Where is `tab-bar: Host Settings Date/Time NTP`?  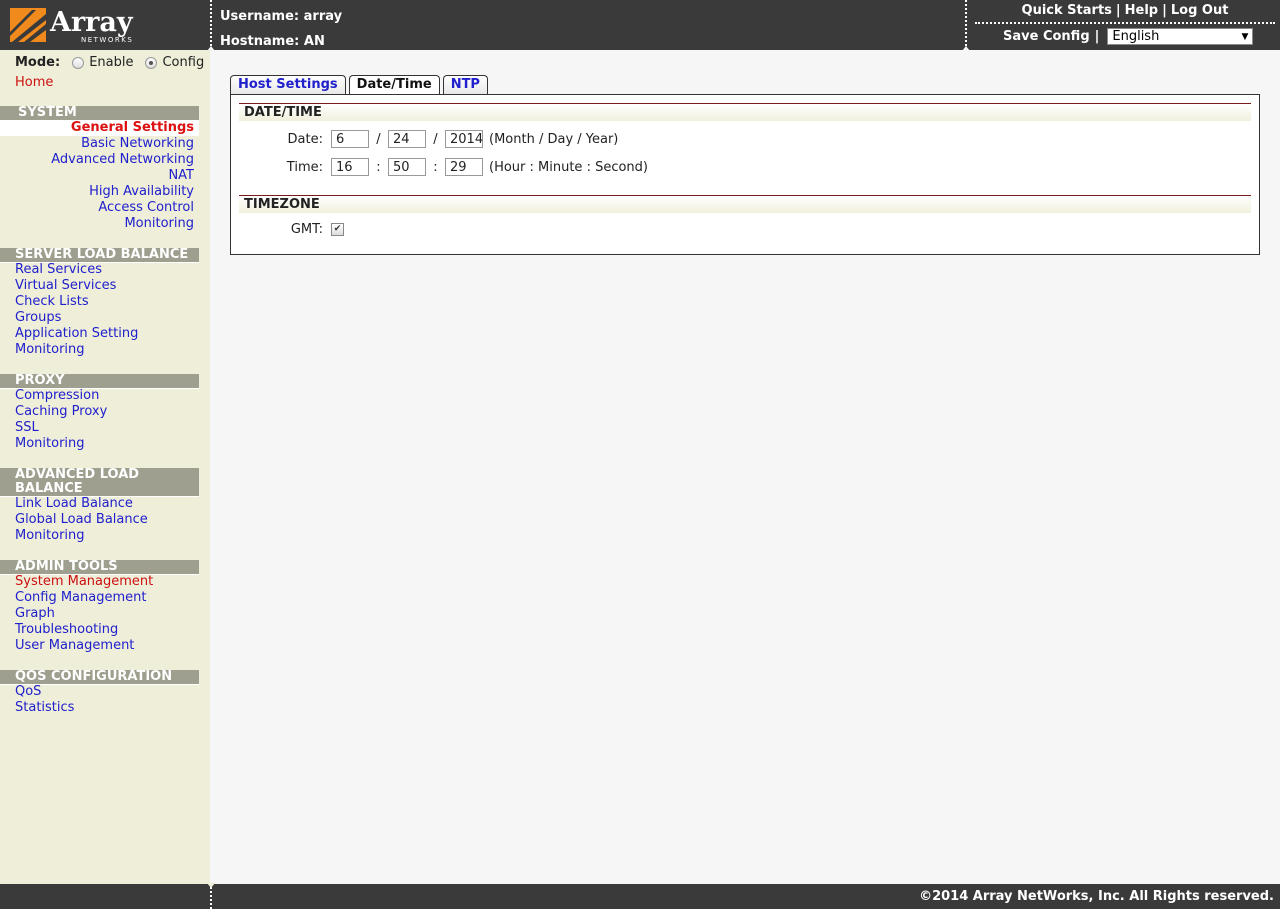
tab-bar: Host Settings Date/Time NTP is located at coordinates (360, 85).